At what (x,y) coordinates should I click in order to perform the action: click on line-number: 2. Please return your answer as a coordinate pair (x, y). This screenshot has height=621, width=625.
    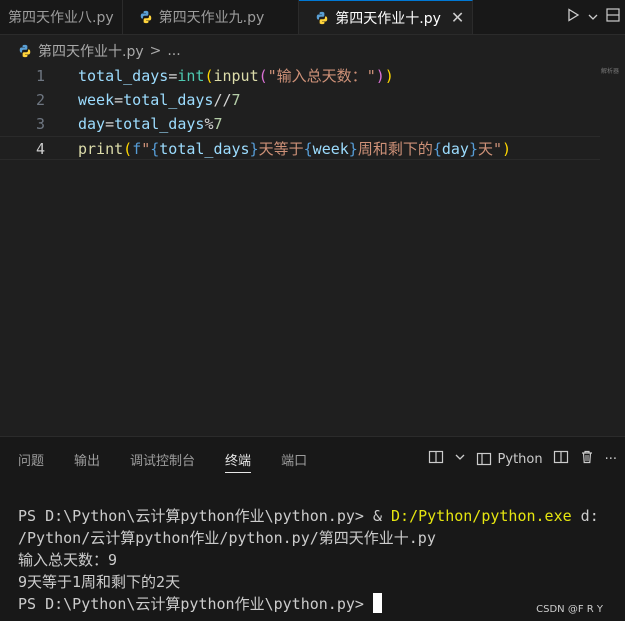
    Looking at the image, I should click on (40, 100).